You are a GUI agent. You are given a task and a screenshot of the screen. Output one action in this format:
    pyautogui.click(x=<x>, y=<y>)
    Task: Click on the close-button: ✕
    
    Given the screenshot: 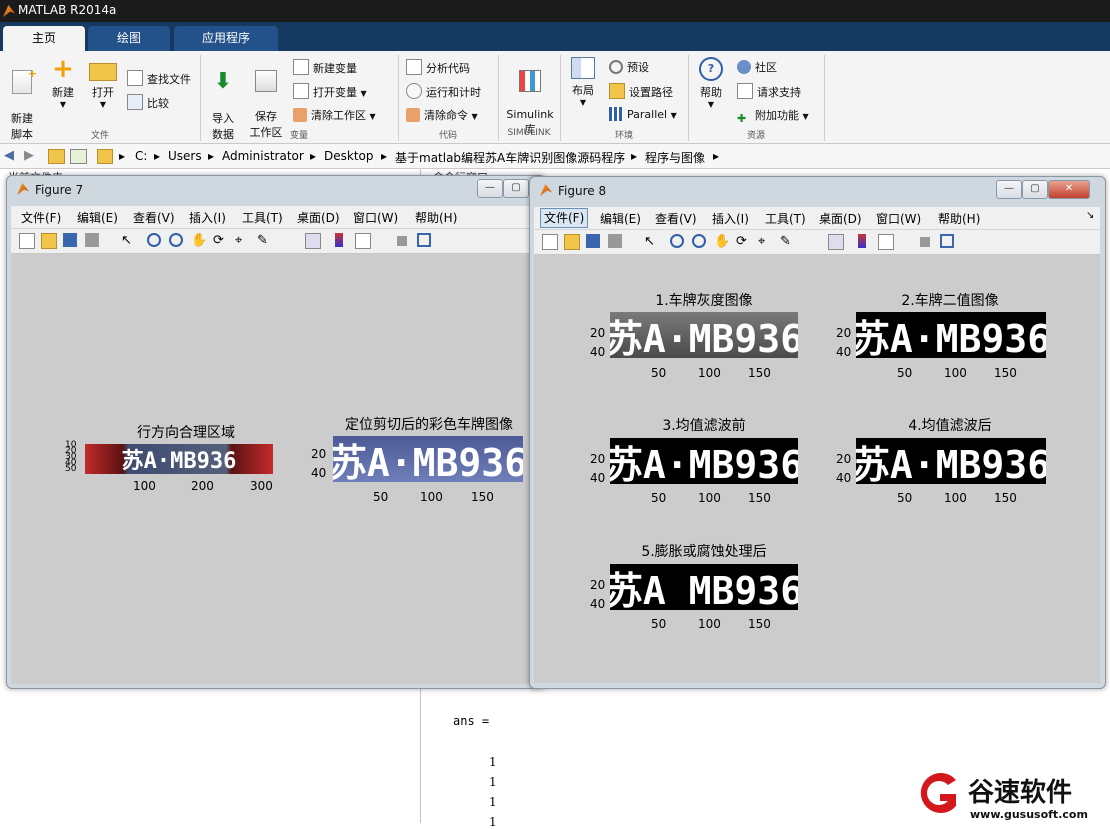 What is the action you would take?
    pyautogui.click(x=1069, y=189)
    